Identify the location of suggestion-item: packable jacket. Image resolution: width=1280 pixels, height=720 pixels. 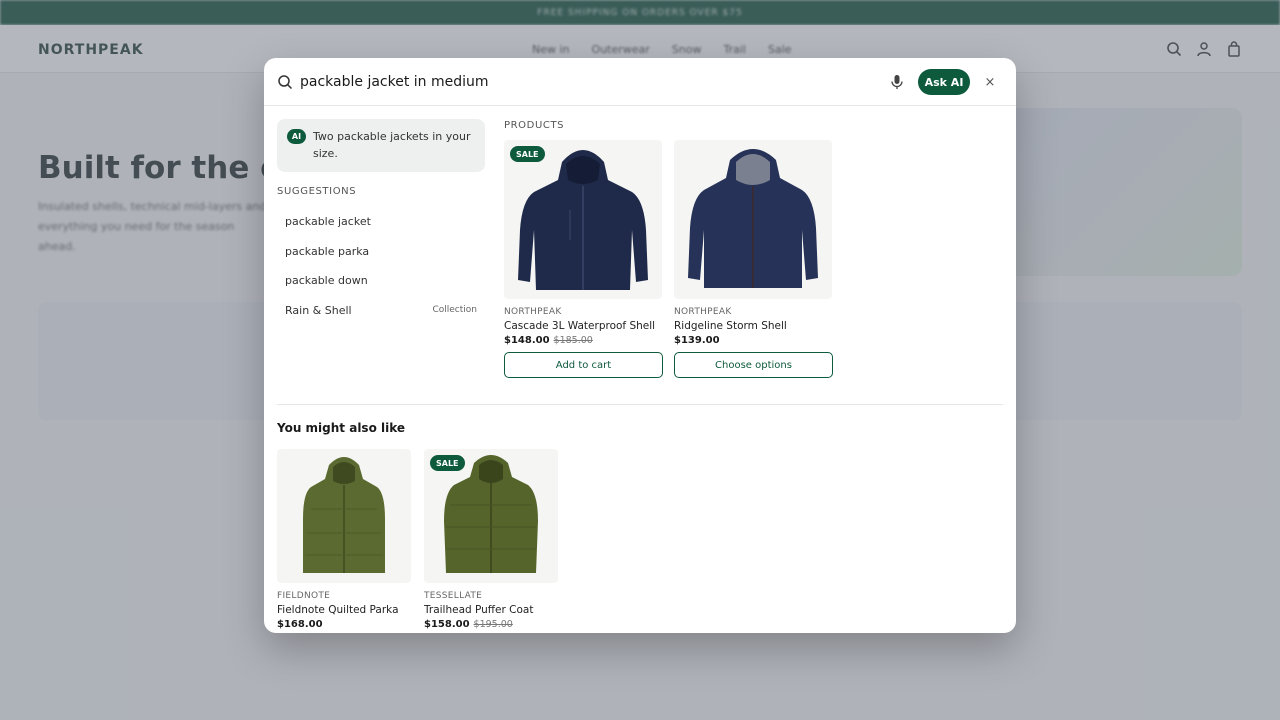
(381, 221).